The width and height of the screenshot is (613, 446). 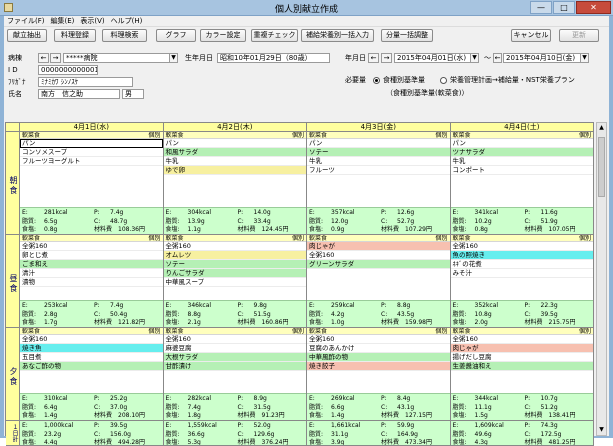 I want to click on dish-item: オムレツ, so click(x=234, y=255).